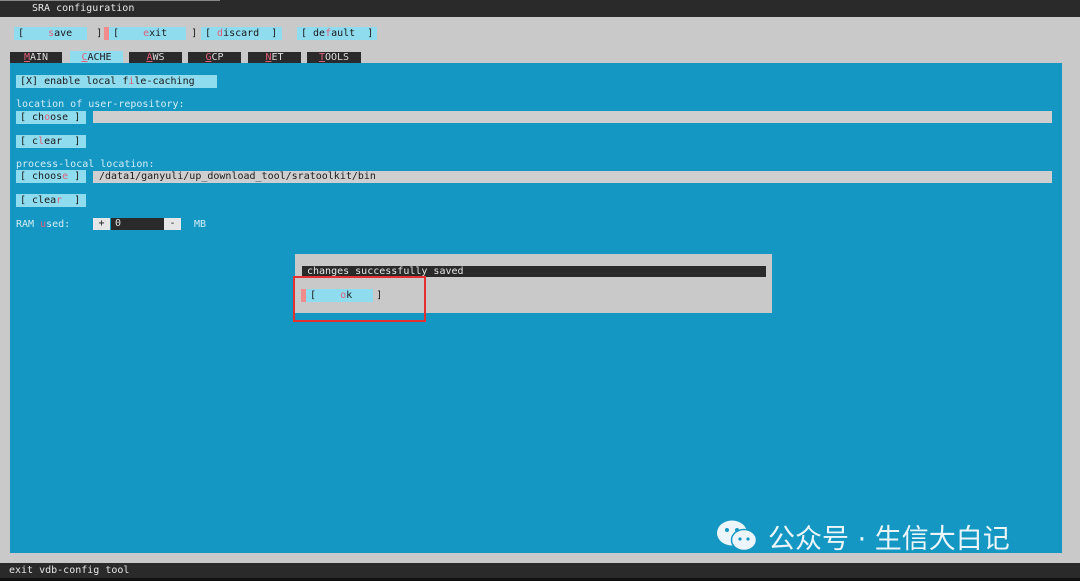 This screenshot has width=1080, height=581. I want to click on user-repository-field, so click(572, 117).